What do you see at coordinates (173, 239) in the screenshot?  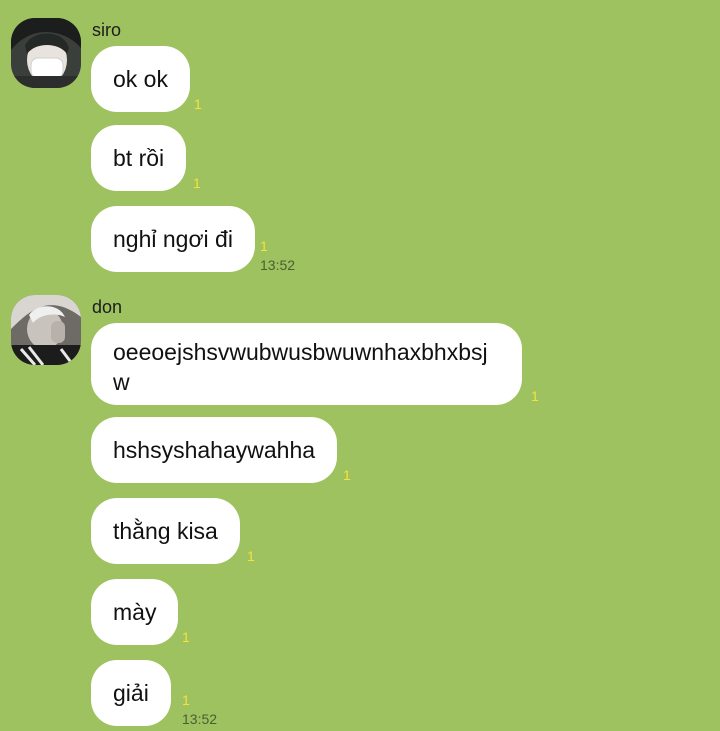 I see `message-bubble: nghỉ ngơi đi` at bounding box center [173, 239].